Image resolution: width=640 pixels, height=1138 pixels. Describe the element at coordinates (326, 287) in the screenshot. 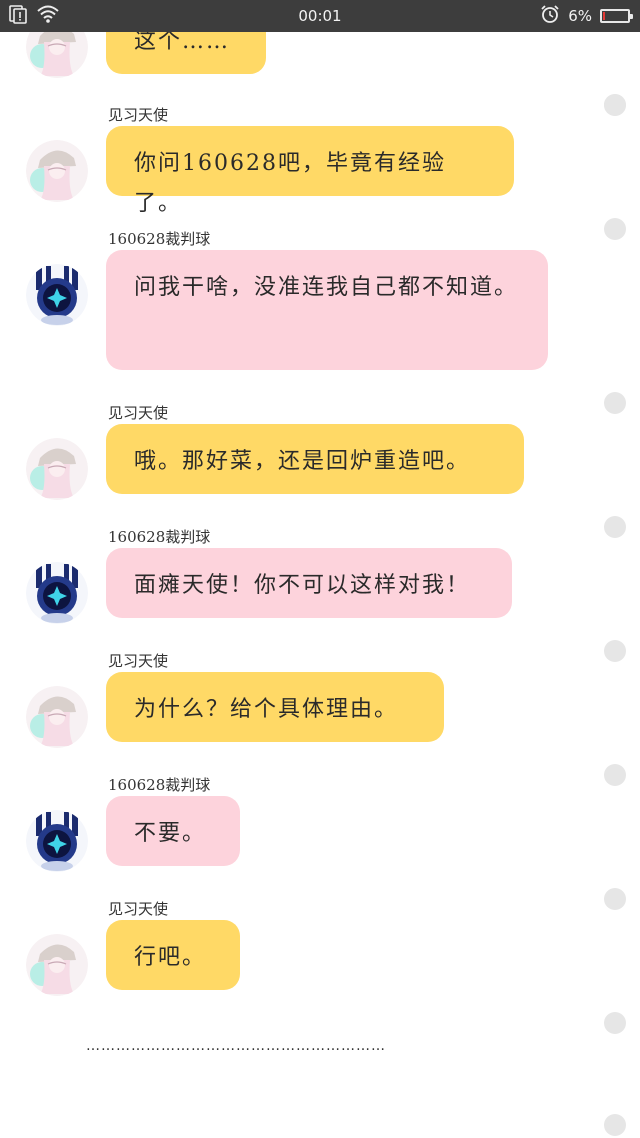

I see `message-text: 问我干啥，没准连我自己都不知道。` at that location.